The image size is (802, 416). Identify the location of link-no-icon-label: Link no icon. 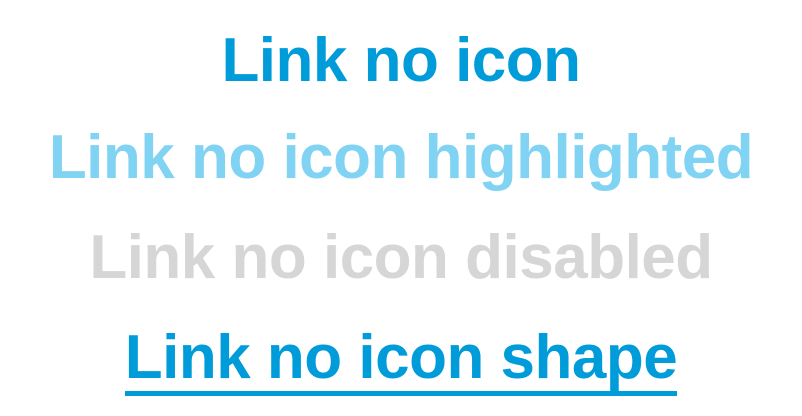
(401, 60).